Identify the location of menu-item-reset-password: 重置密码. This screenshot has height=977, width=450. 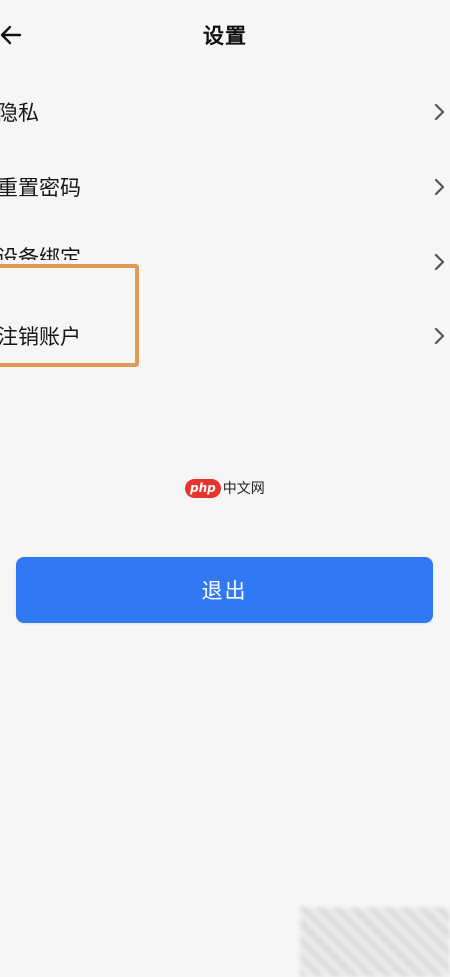
(225, 187).